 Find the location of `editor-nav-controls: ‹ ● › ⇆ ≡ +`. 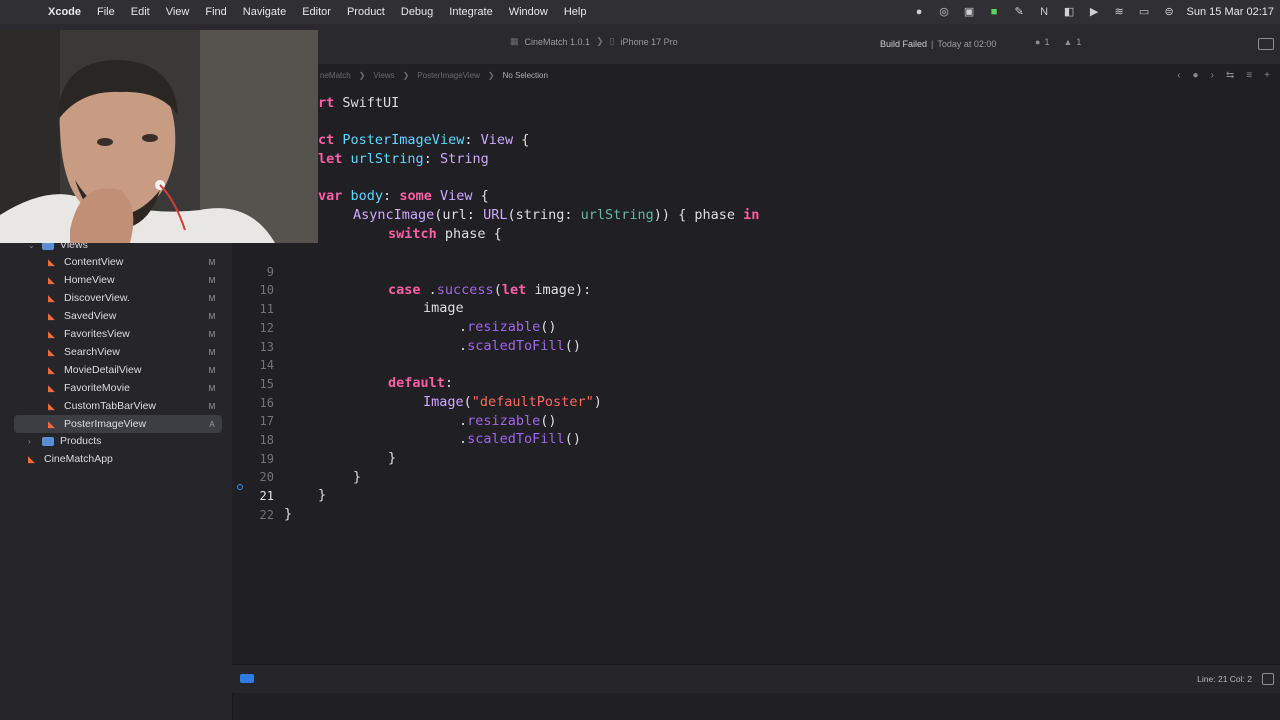

editor-nav-controls: ‹ ● › ⇆ ≡ + is located at coordinates (1223, 75).